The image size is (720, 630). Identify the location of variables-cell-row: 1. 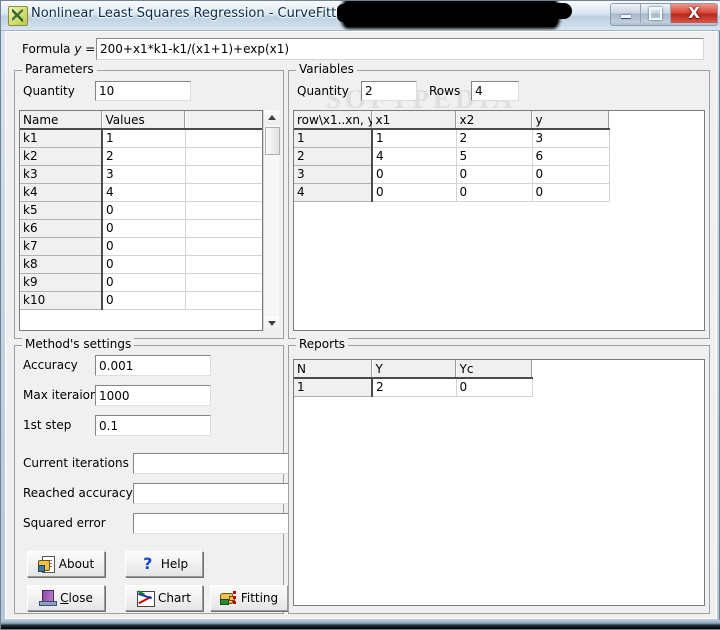
(333, 138).